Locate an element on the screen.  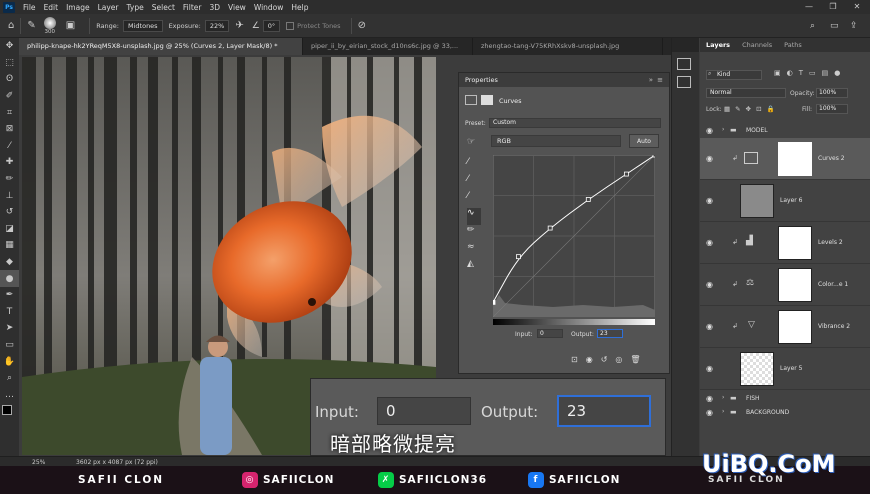
lasso-tool-icon: ʘ is located at coordinates (9, 79).